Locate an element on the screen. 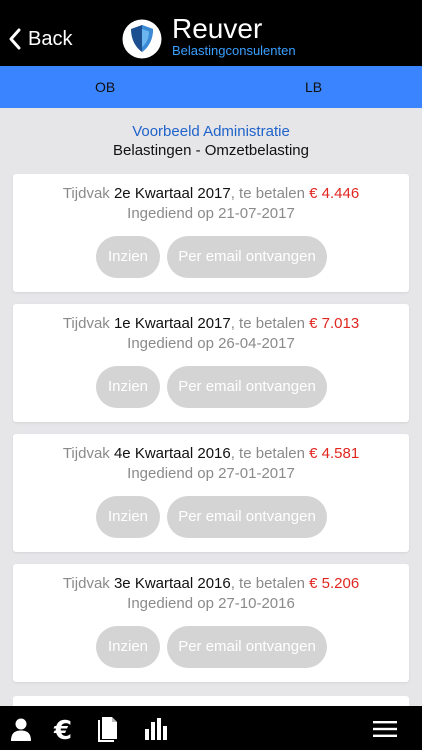  tax-type: Belastingen - Omzetbelasting is located at coordinates (211, 150).